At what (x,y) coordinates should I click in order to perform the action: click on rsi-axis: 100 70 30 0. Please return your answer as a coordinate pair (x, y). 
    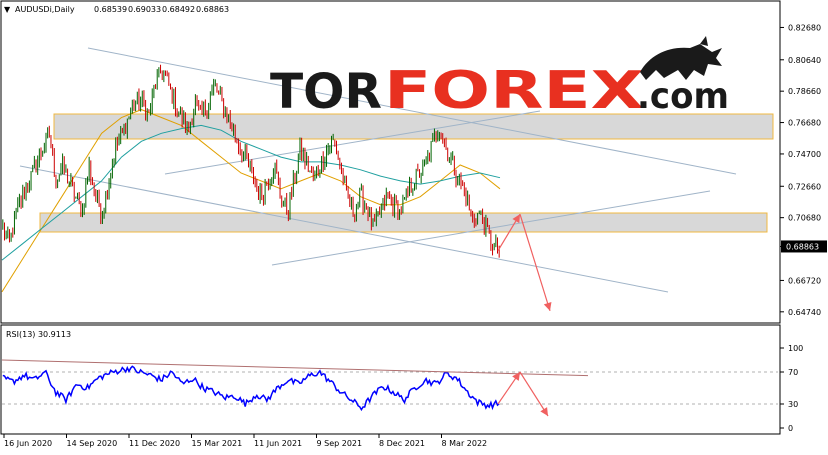
    Looking at the image, I should click on (791, 388).